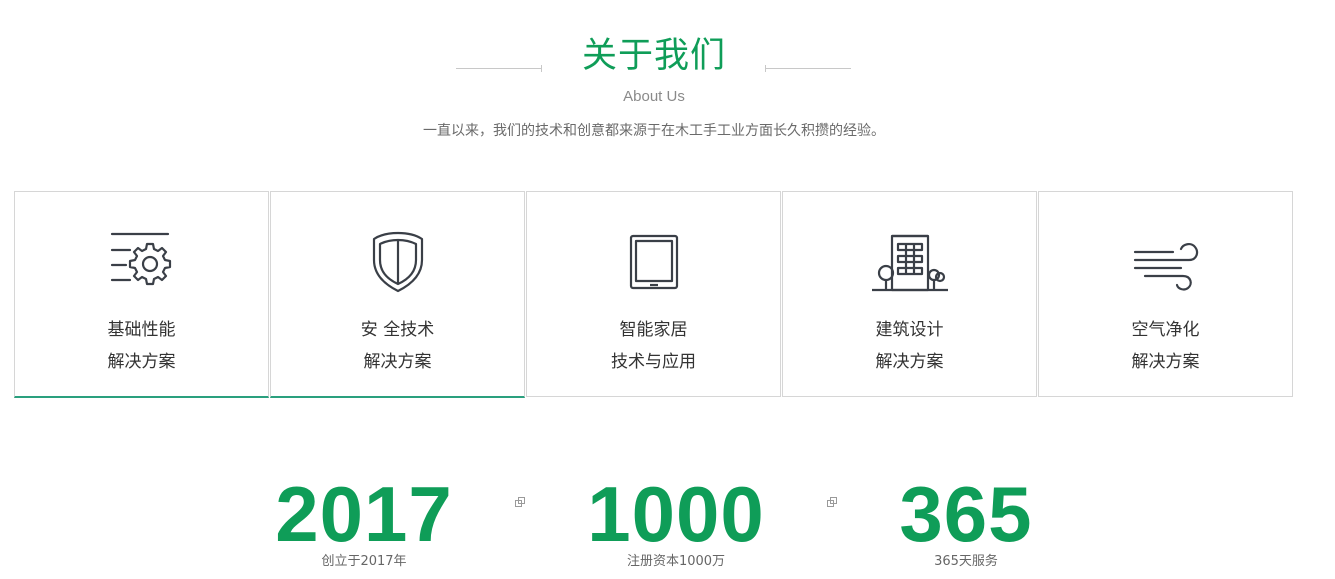 The image size is (1335, 579). I want to click on stat-caption: 365天服务, so click(966, 561).